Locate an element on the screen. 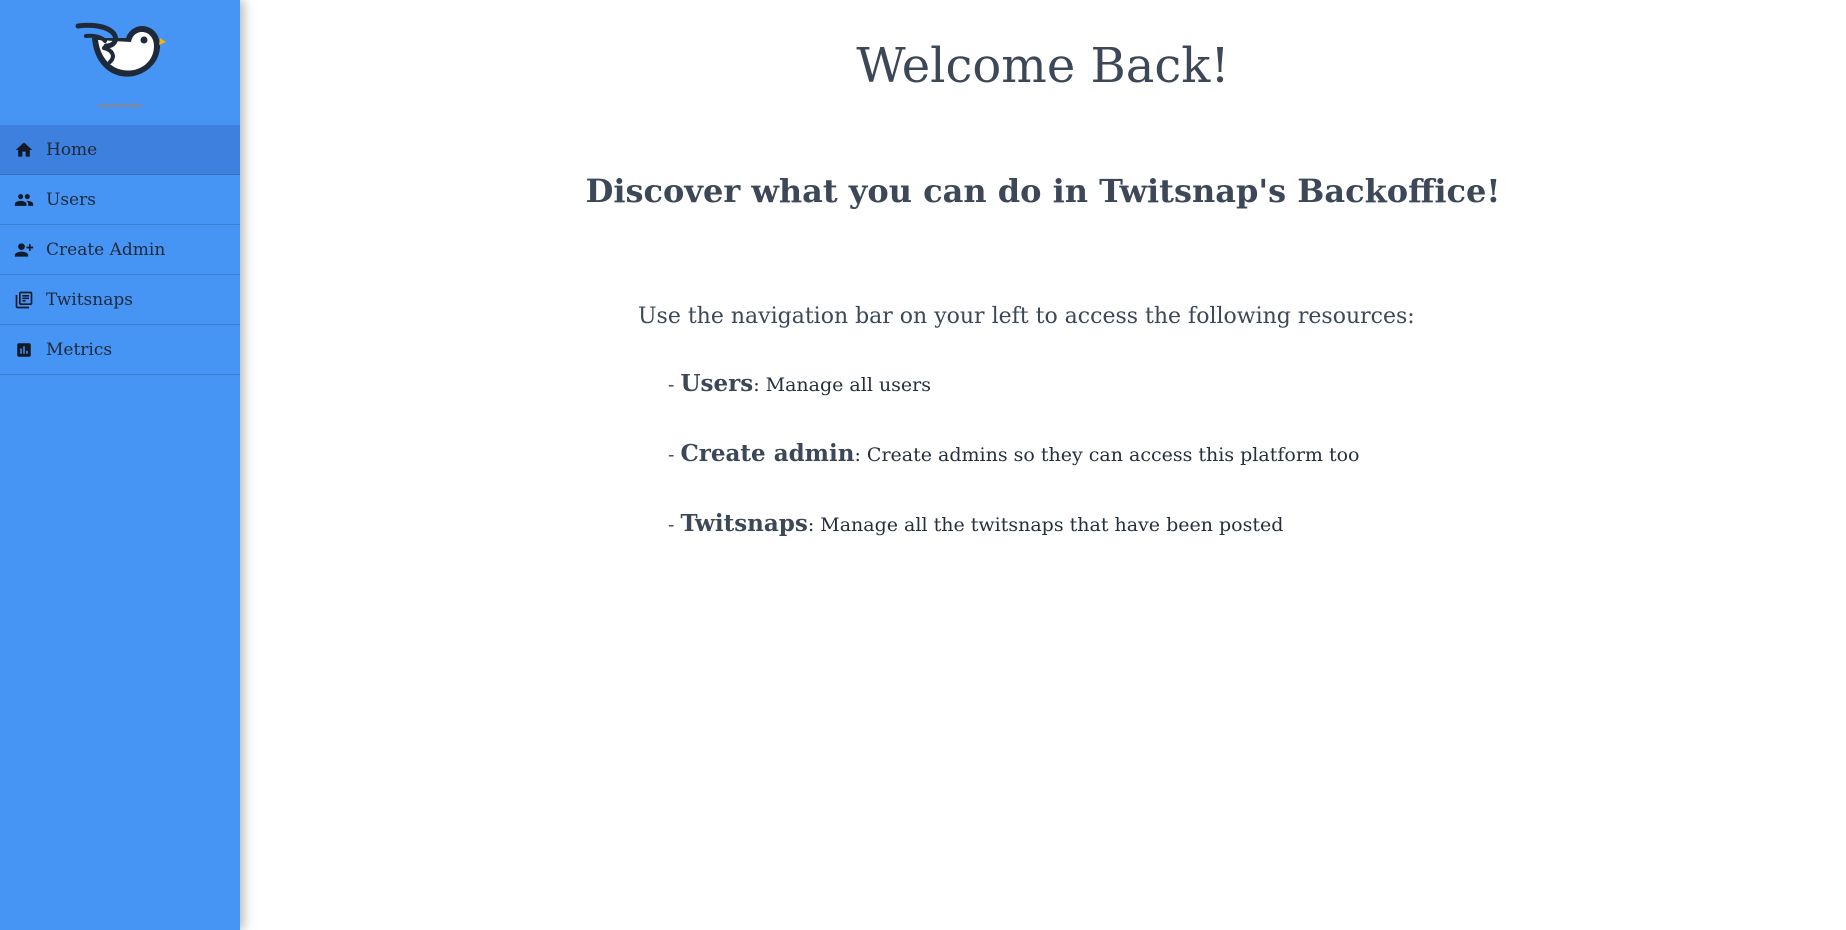  resource-description: : Manage all users is located at coordinates (842, 385).